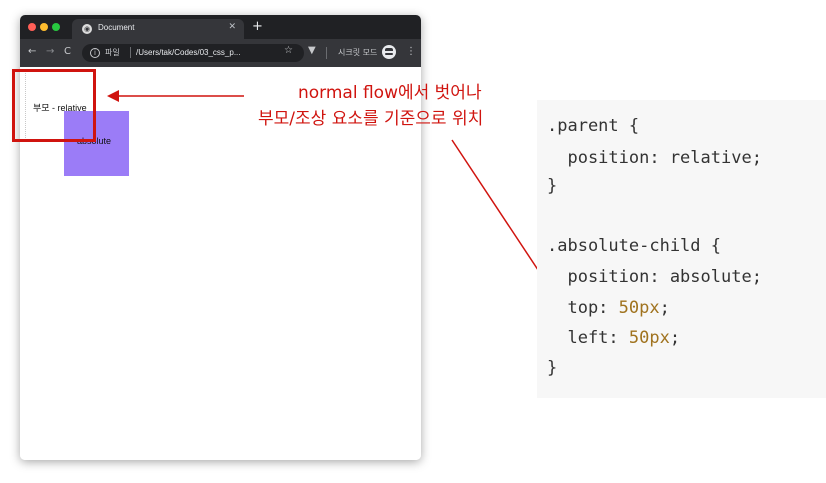 The height and width of the screenshot is (483, 826). What do you see at coordinates (67, 51) in the screenshot?
I see `reload-button: C` at bounding box center [67, 51].